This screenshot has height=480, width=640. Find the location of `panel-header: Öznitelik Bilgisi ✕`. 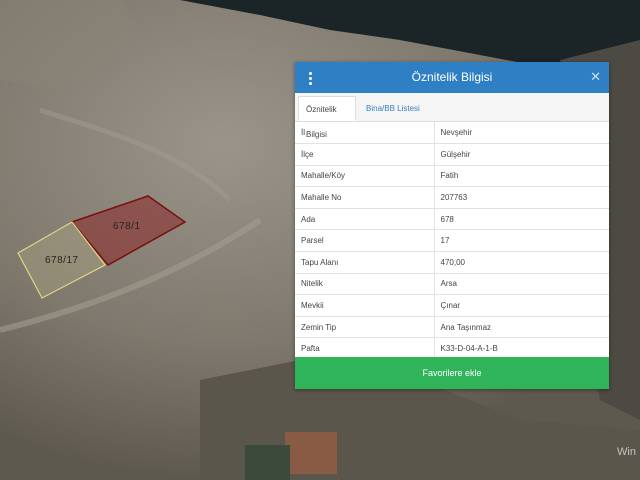

panel-header: Öznitelik Bilgisi ✕ is located at coordinates (452, 77).